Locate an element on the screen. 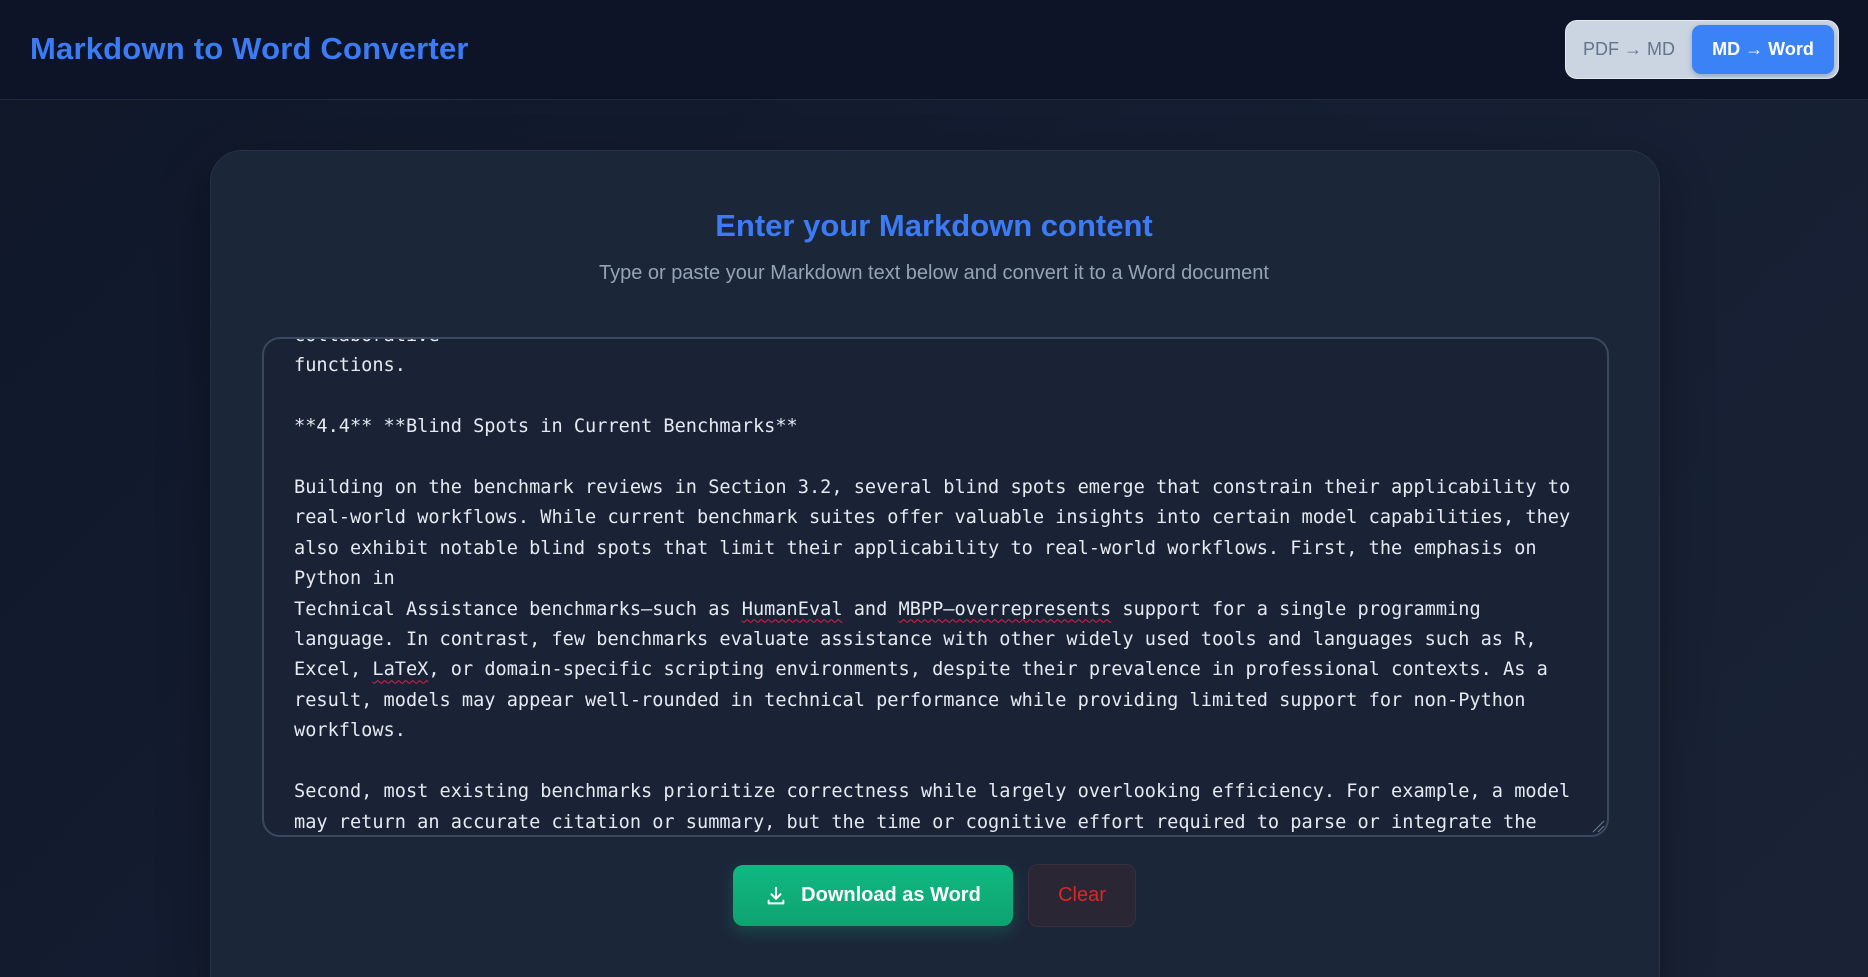 The height and width of the screenshot is (977, 1868). editor-line: collaborative is located at coordinates (939, 345).